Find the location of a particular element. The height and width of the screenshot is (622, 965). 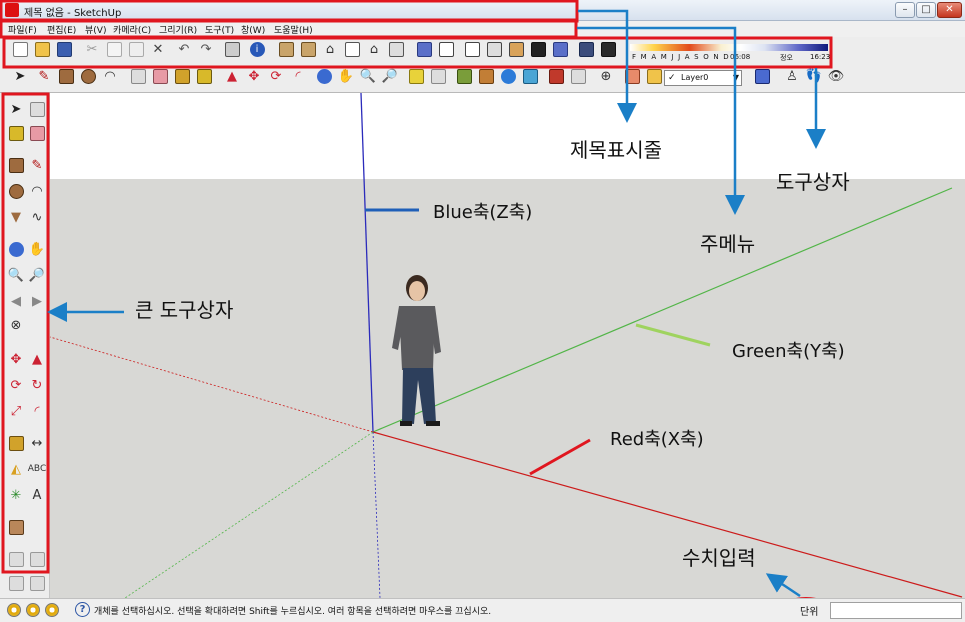

annotation-toolbox: 도구상자 is located at coordinates (813, 182).